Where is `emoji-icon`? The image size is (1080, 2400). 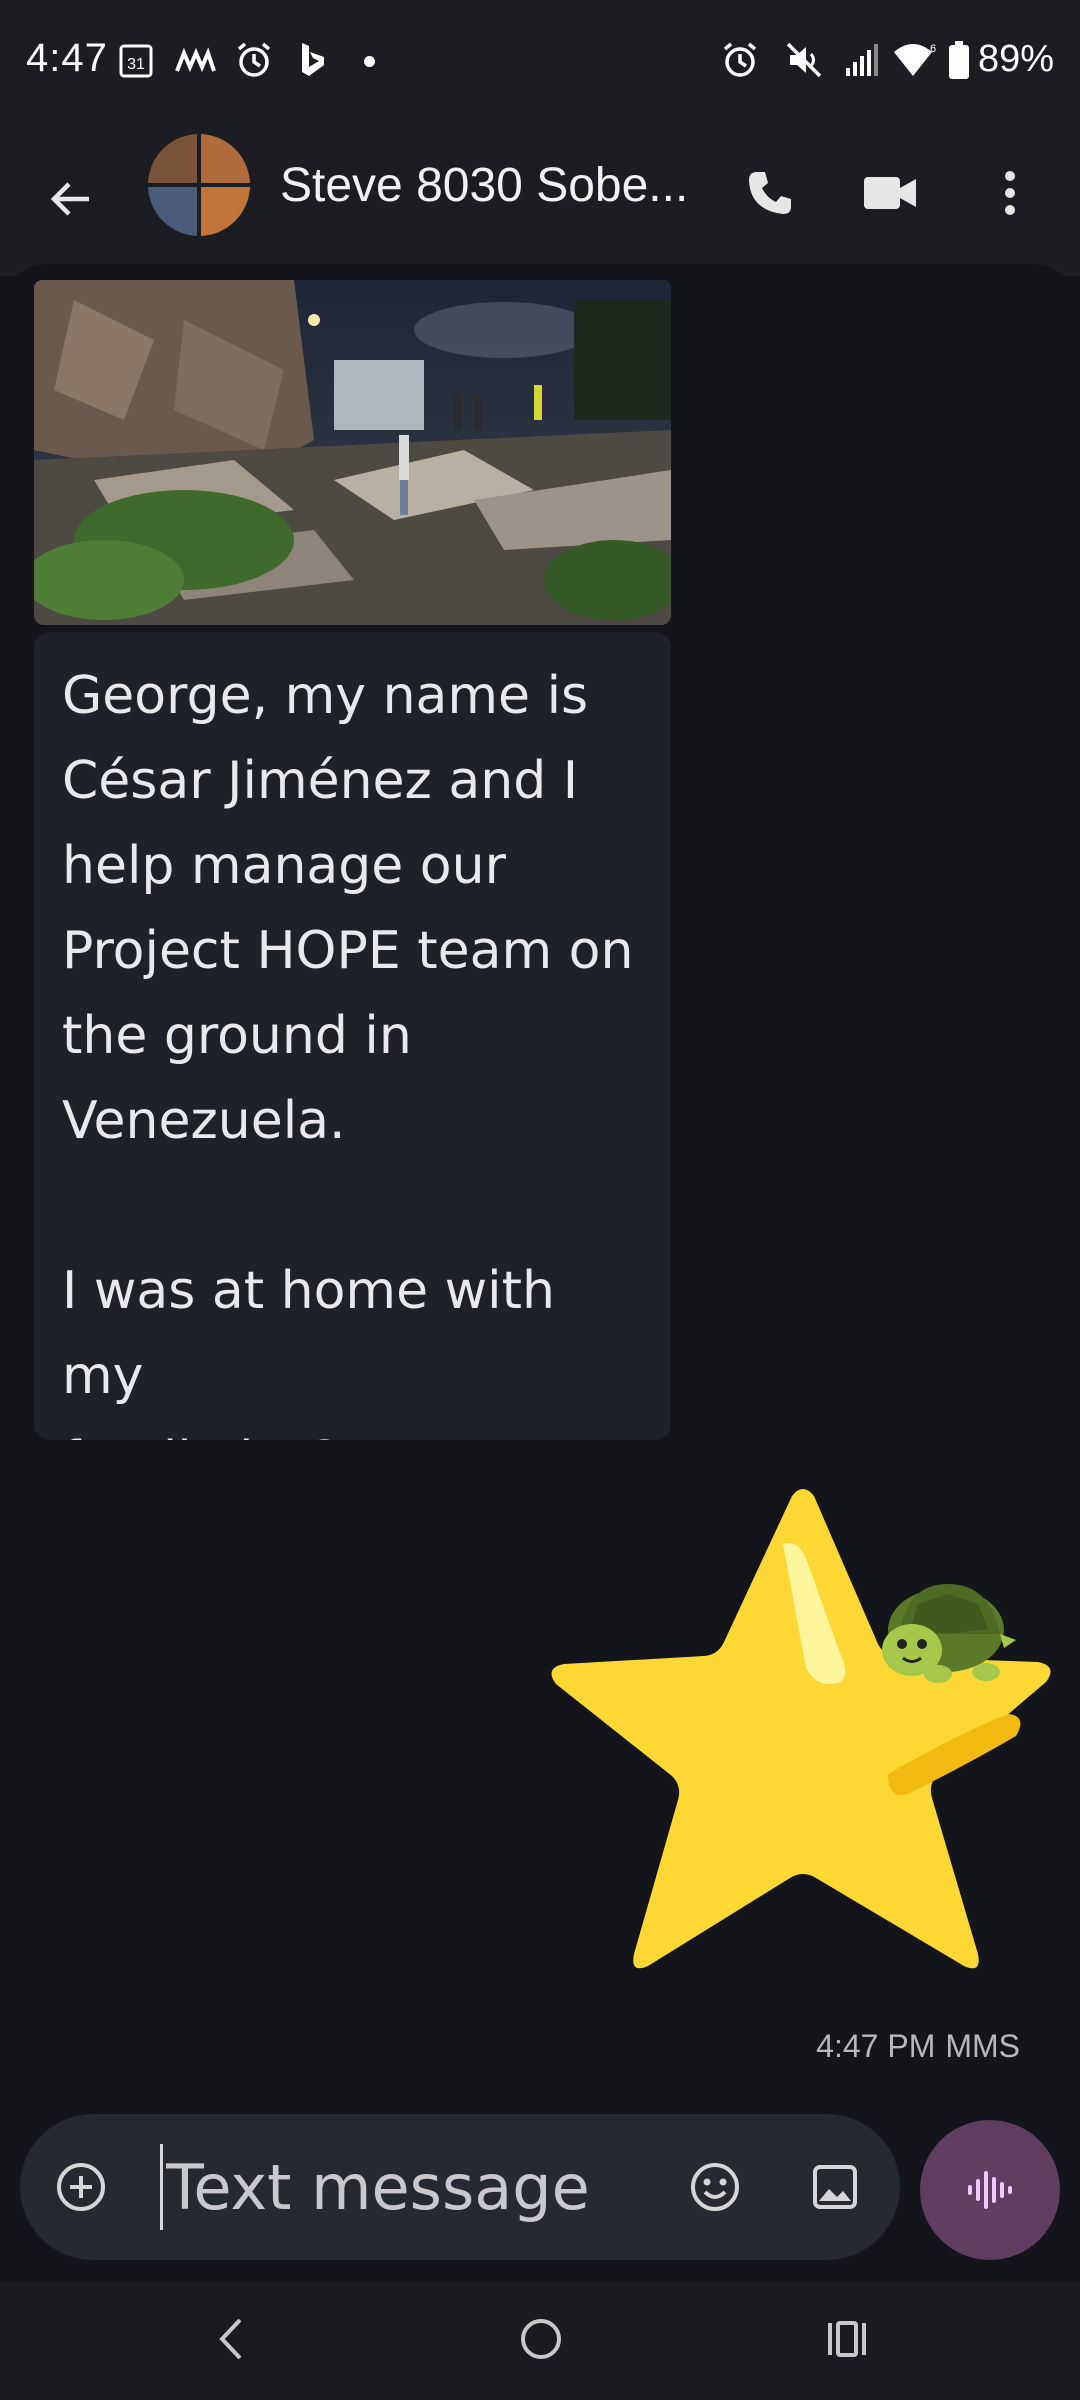
emoji-icon is located at coordinates (715, 2187).